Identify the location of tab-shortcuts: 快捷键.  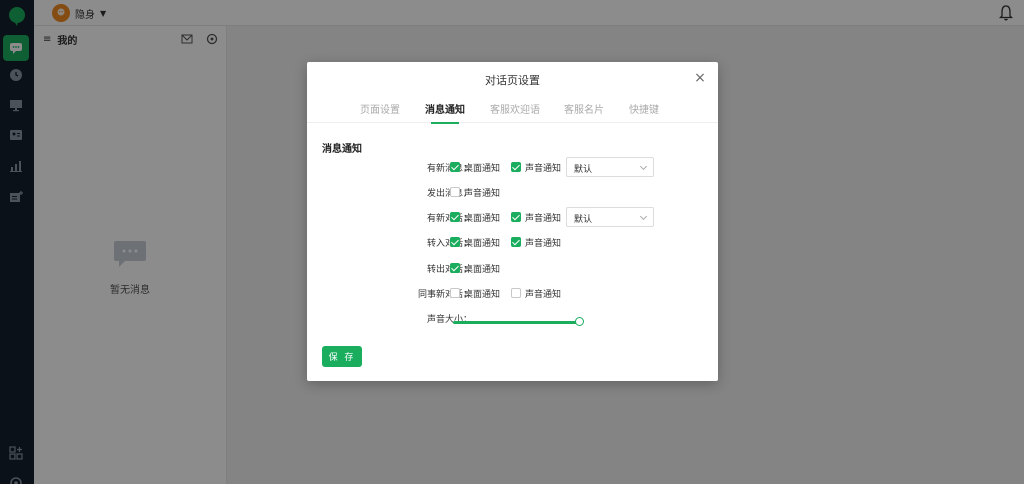
(644, 112).